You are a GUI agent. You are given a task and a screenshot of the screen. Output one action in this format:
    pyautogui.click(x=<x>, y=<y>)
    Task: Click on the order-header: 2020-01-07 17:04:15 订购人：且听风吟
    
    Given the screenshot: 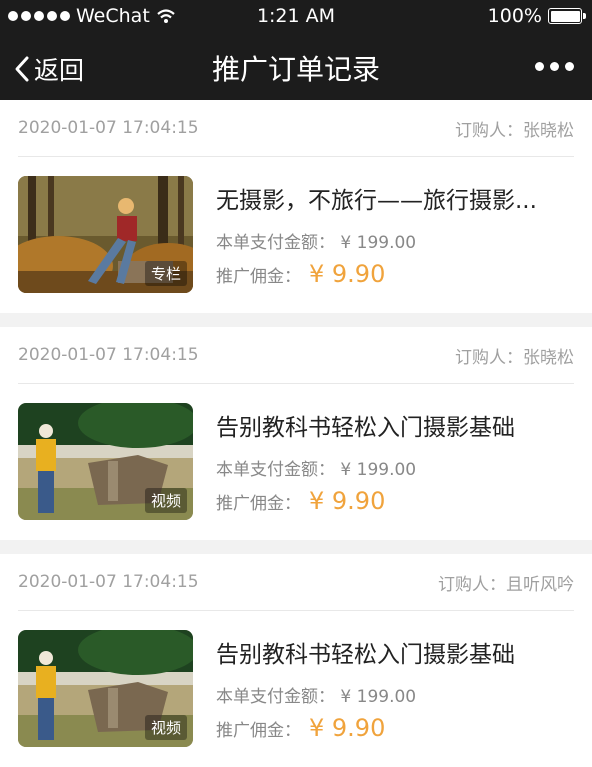 What is the action you would take?
    pyautogui.click(x=296, y=582)
    